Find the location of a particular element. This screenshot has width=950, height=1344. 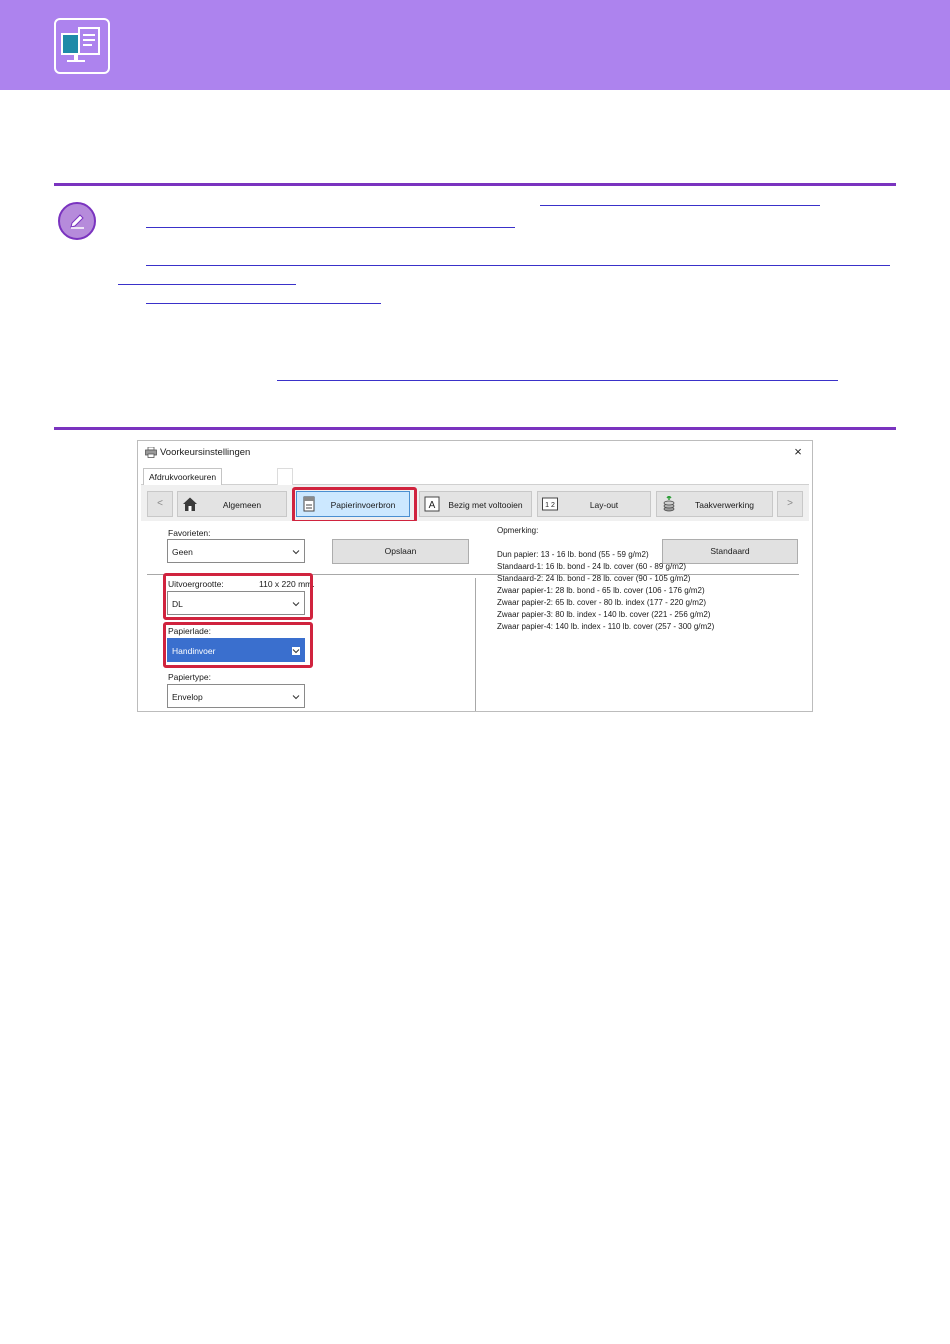

paper-type-select: Envelop is located at coordinates (236, 696).